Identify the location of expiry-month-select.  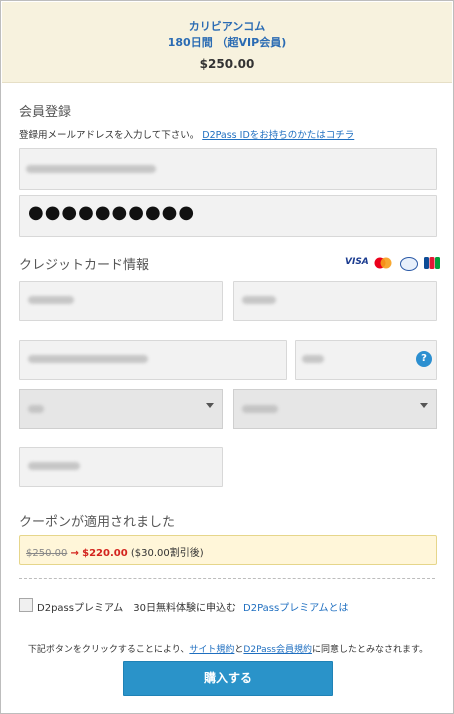
(121, 409).